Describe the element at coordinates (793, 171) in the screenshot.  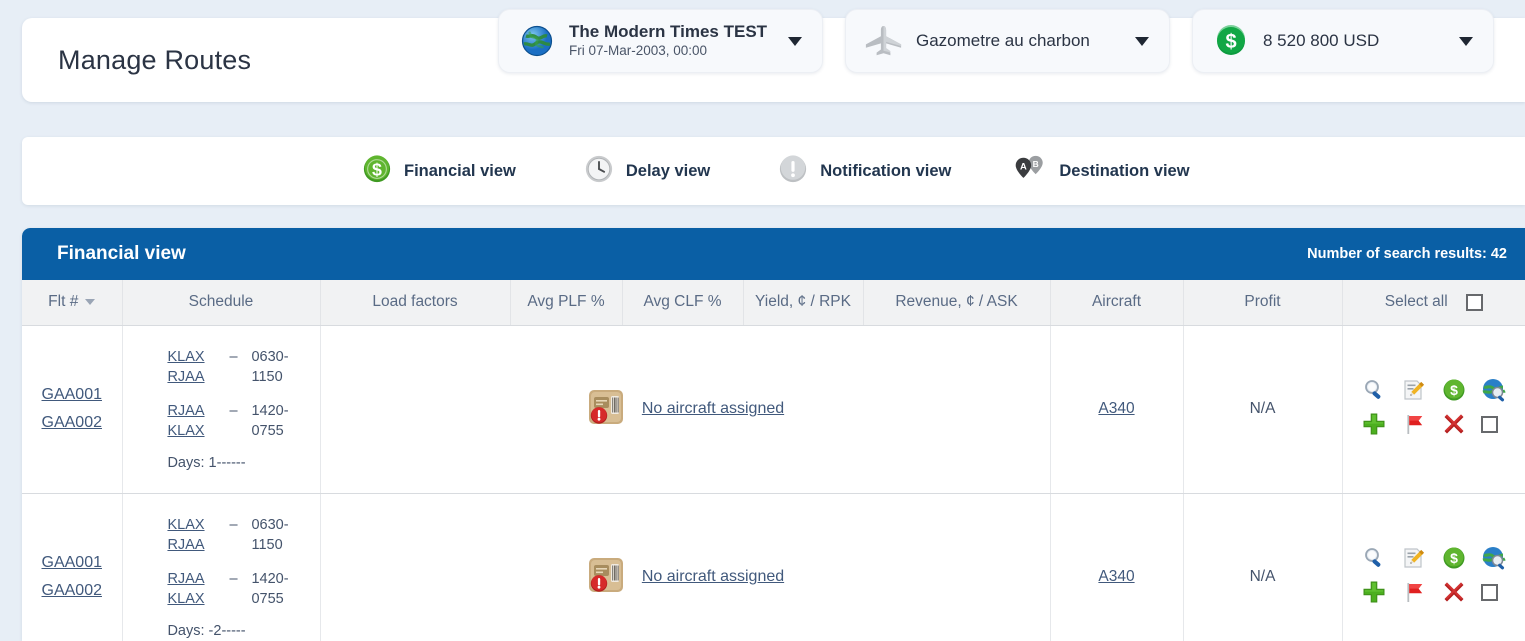
I see `exclamation-circle-icon` at that location.